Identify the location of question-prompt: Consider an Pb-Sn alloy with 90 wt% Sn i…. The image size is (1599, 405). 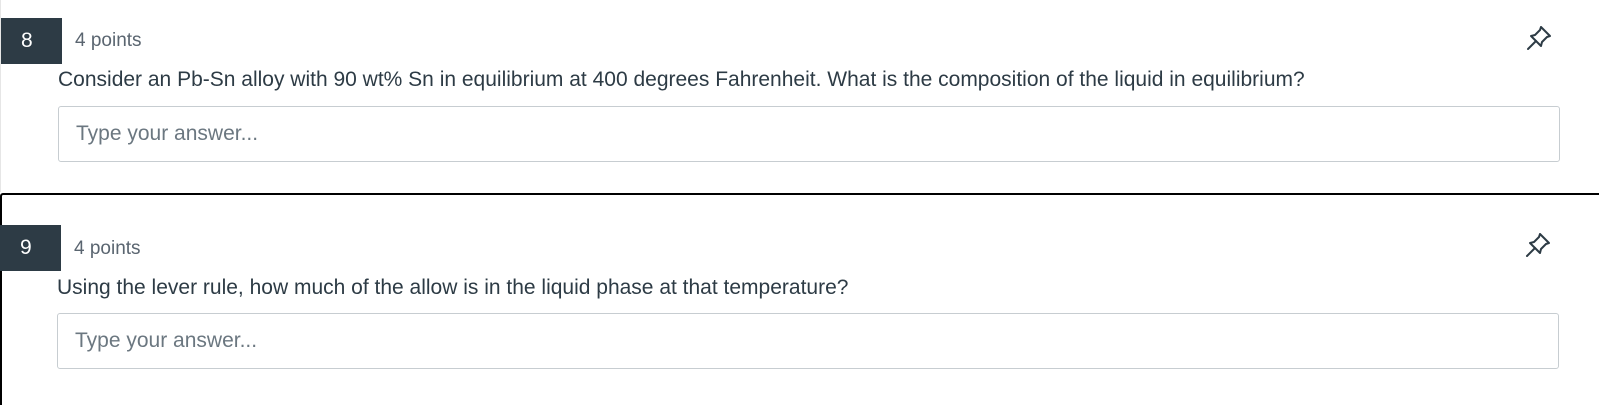
(681, 79).